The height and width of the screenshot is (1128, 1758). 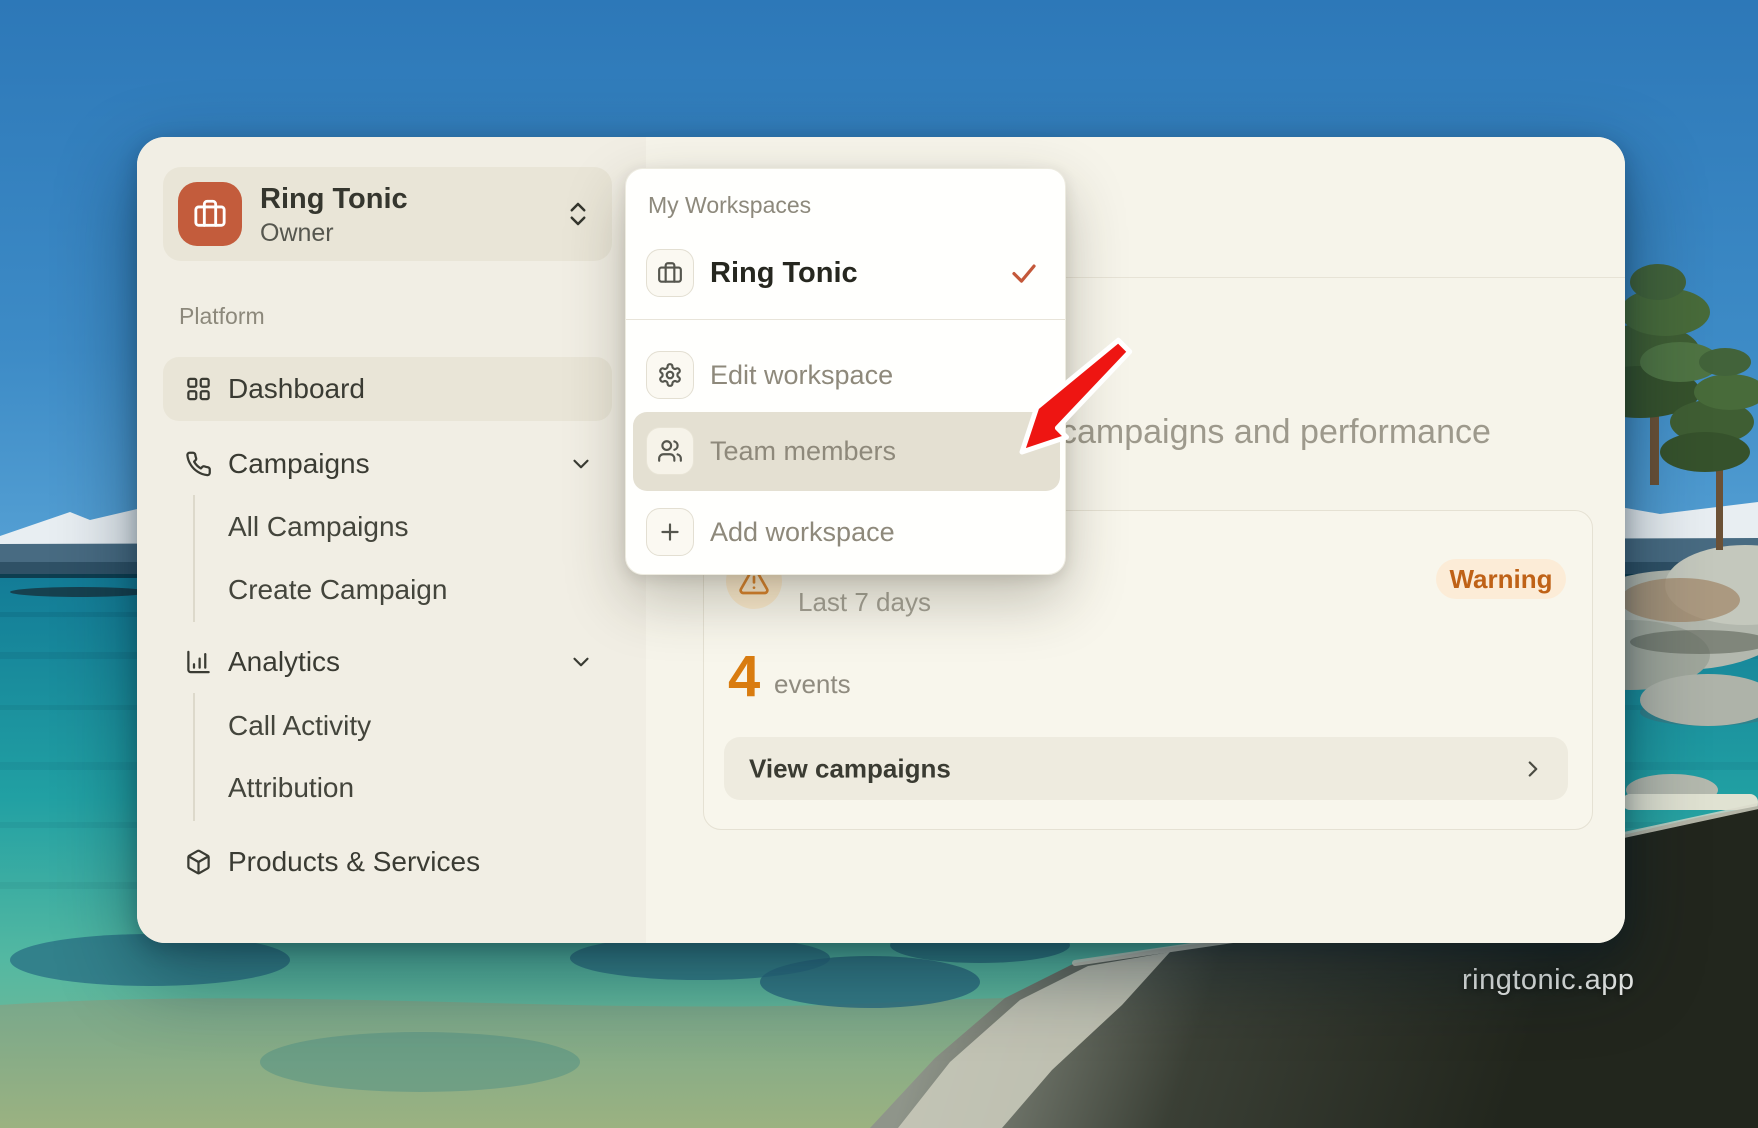 I want to click on sidebar-item-label: Products & Services, so click(x=354, y=861).